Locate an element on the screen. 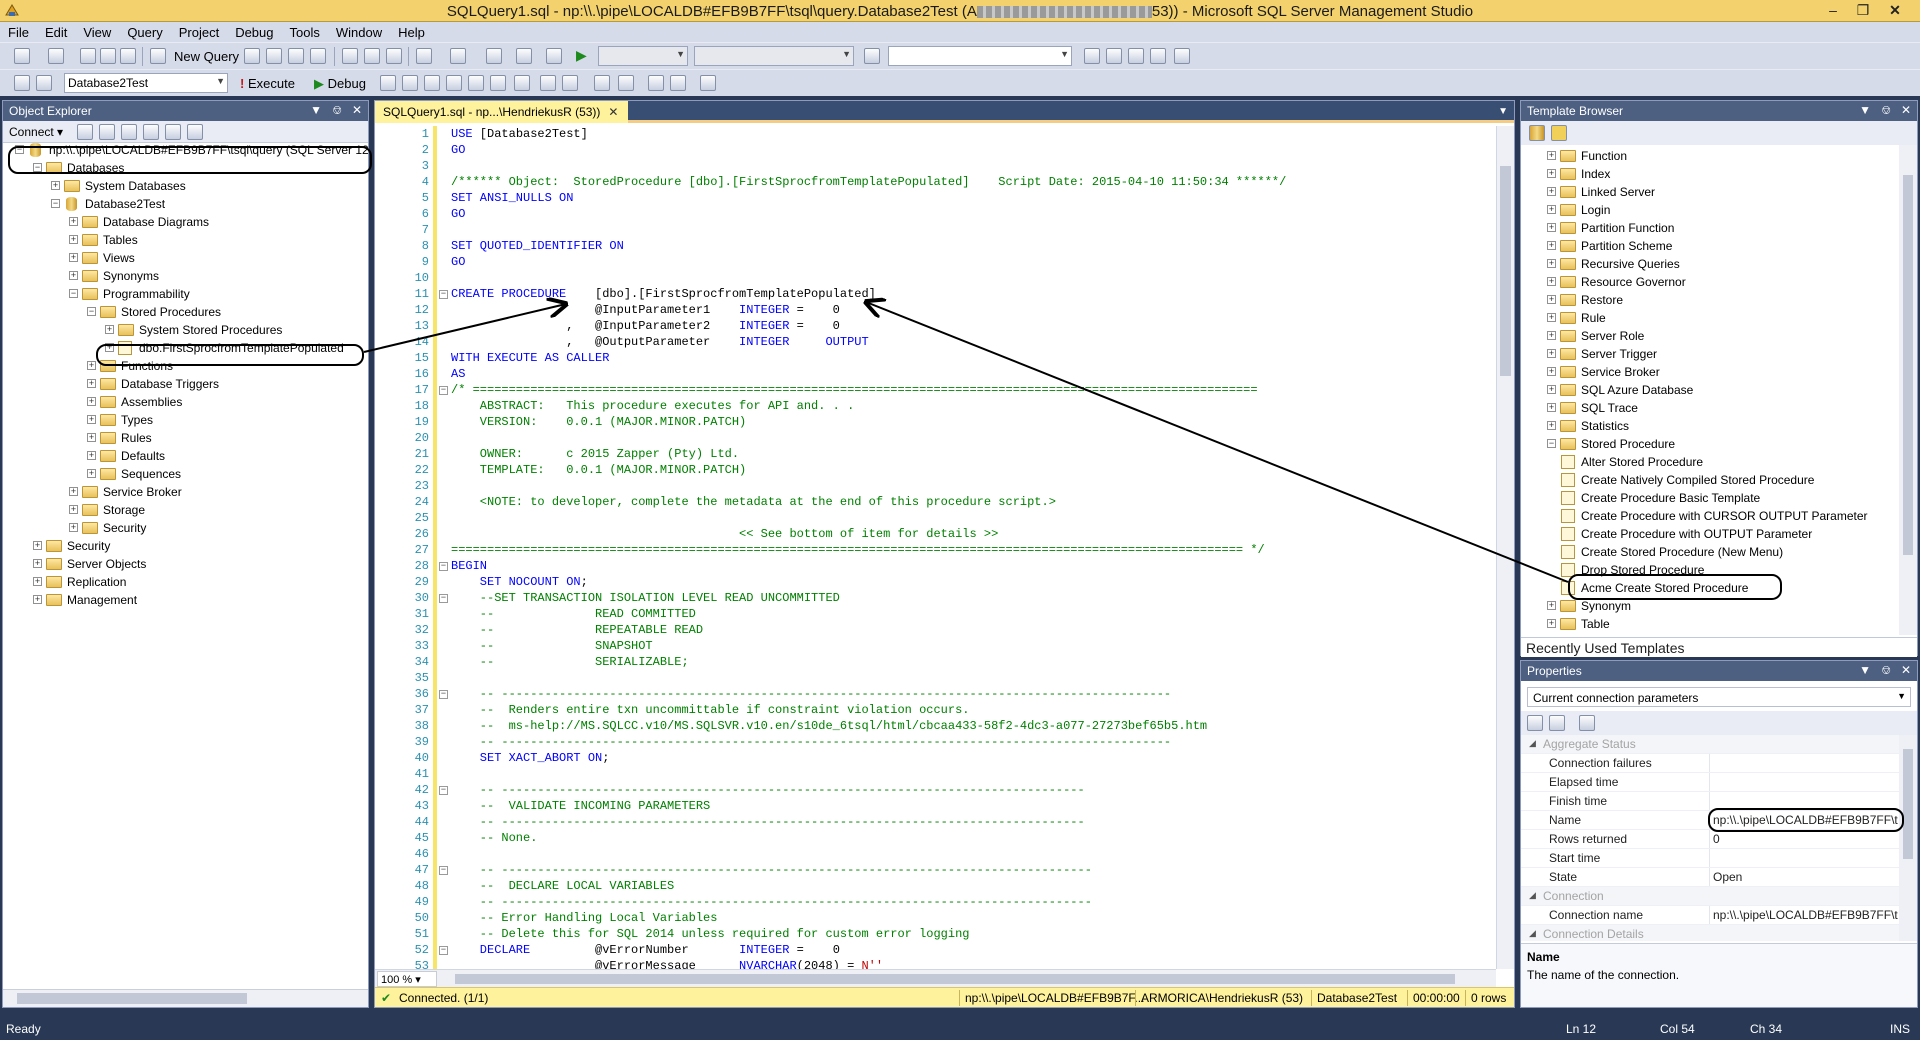 The width and height of the screenshot is (1920, 1040). code-line: 25 is located at coordinates (935, 518).